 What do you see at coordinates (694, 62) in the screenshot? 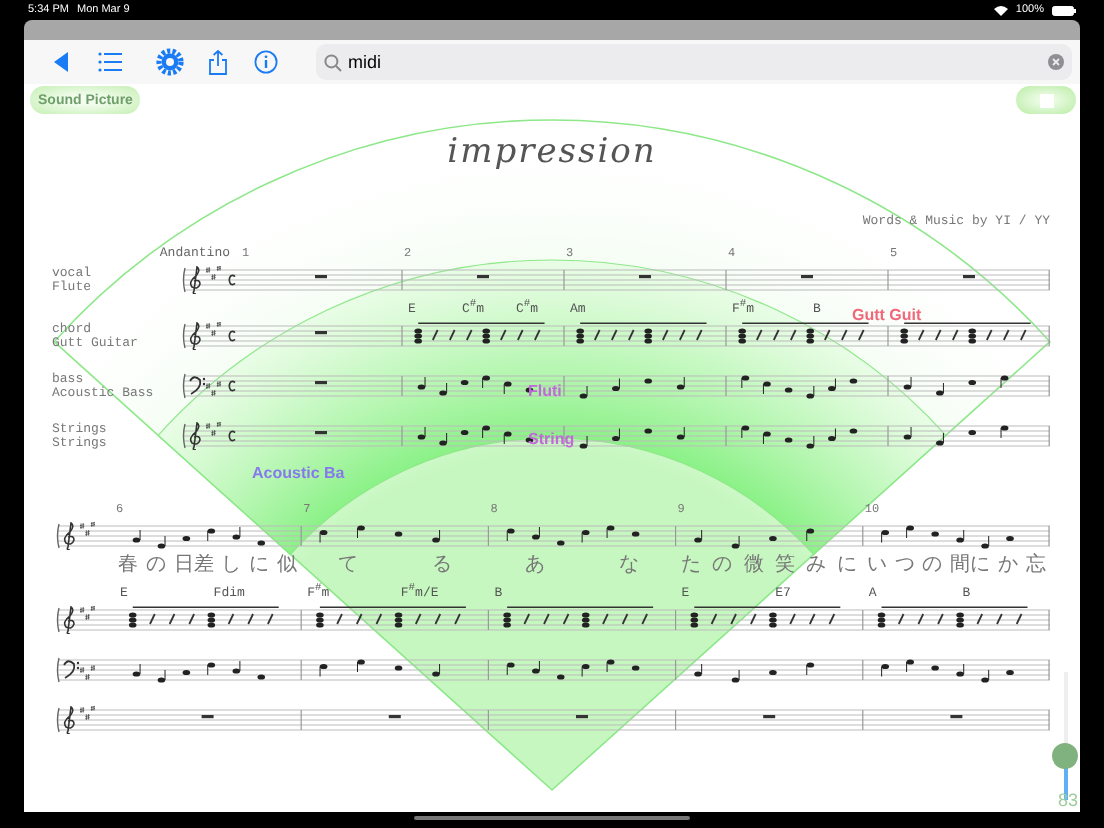
I see `search-field: midi` at bounding box center [694, 62].